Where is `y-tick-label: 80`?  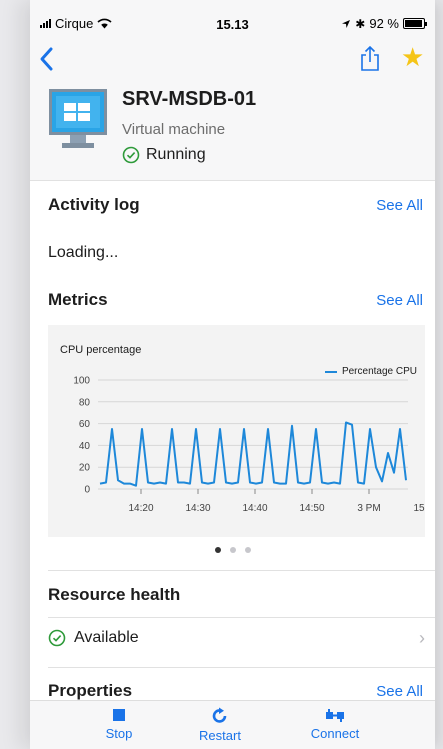
y-tick-label: 80 is located at coordinates (85, 402).